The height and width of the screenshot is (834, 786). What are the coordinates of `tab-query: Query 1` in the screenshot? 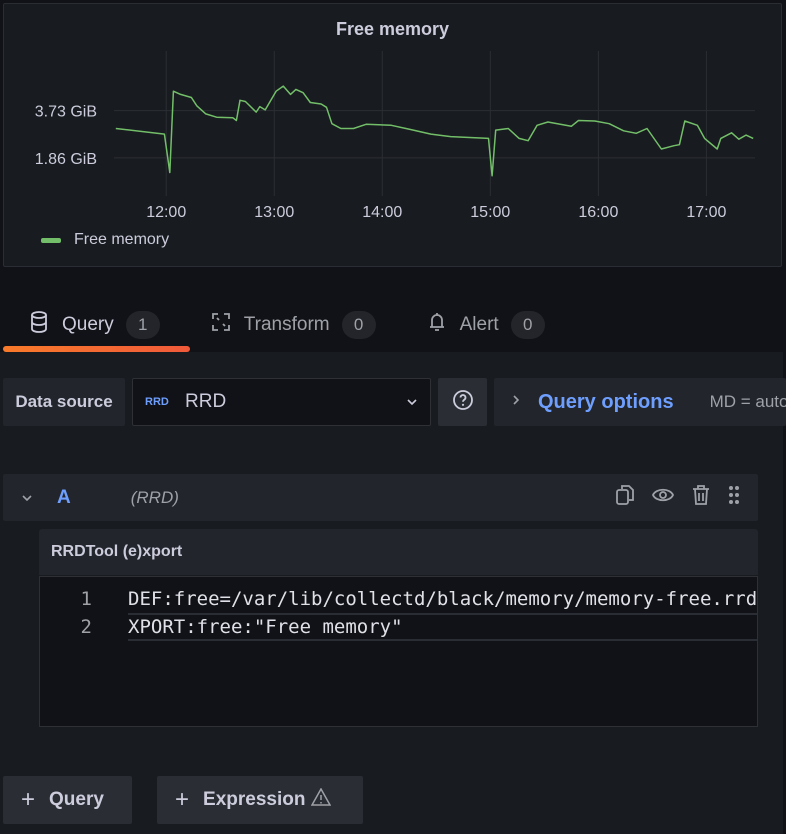 It's located at (80, 325).